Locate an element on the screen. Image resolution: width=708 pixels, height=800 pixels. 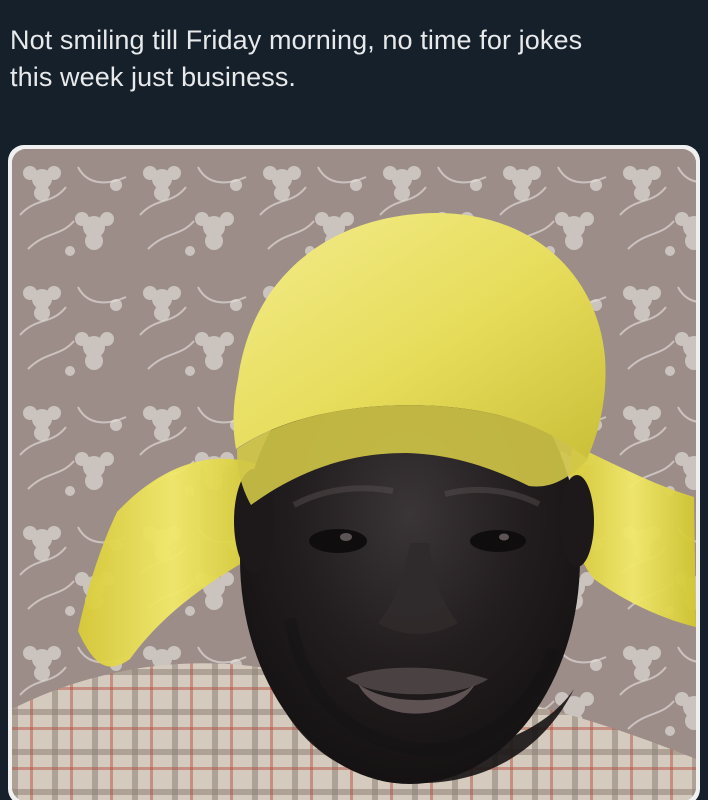
left-eye-highlight is located at coordinates (346, 537).